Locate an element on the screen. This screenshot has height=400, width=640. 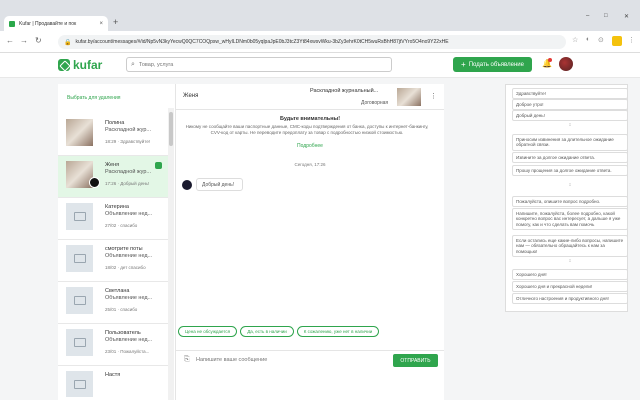
conversation-last-message: 18:29 · Здравствуйте! is located at coordinates (128, 141).